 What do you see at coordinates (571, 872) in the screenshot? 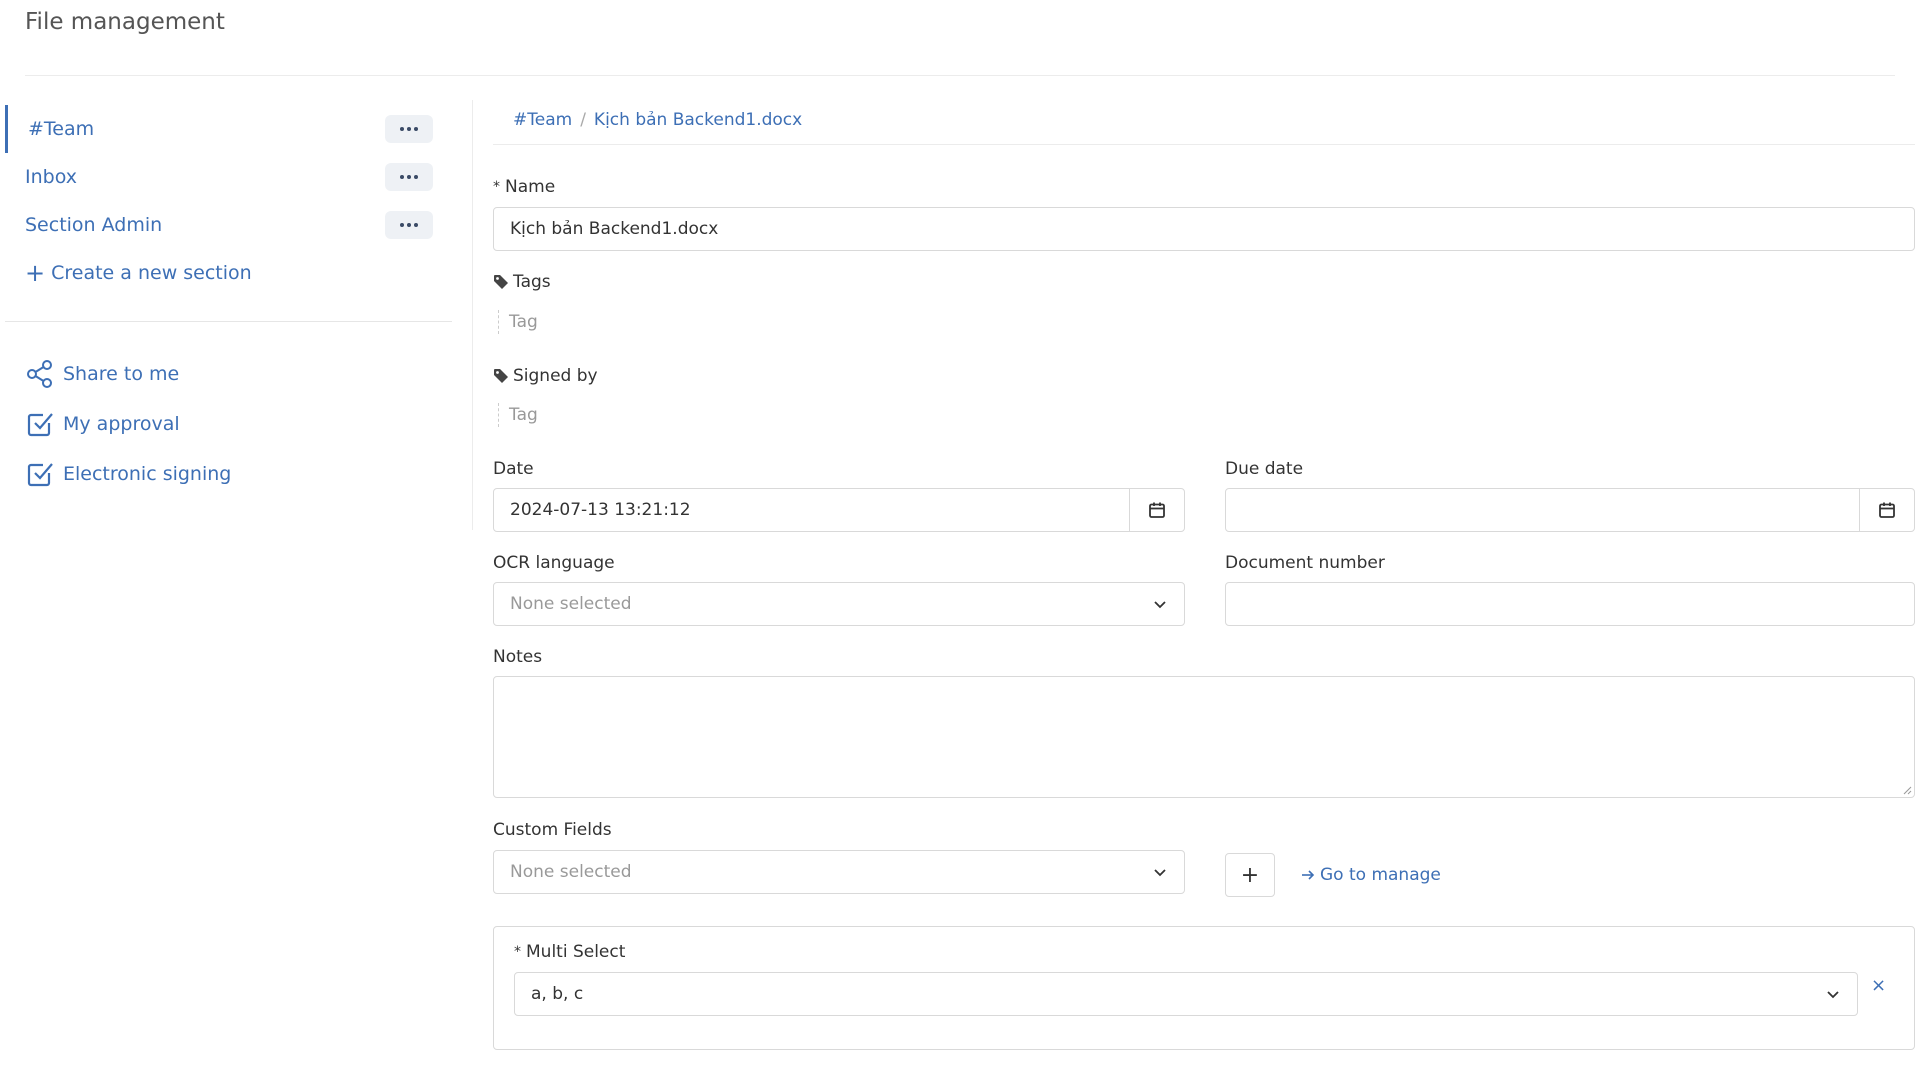
I see `custom-fields-value: None selected` at bounding box center [571, 872].